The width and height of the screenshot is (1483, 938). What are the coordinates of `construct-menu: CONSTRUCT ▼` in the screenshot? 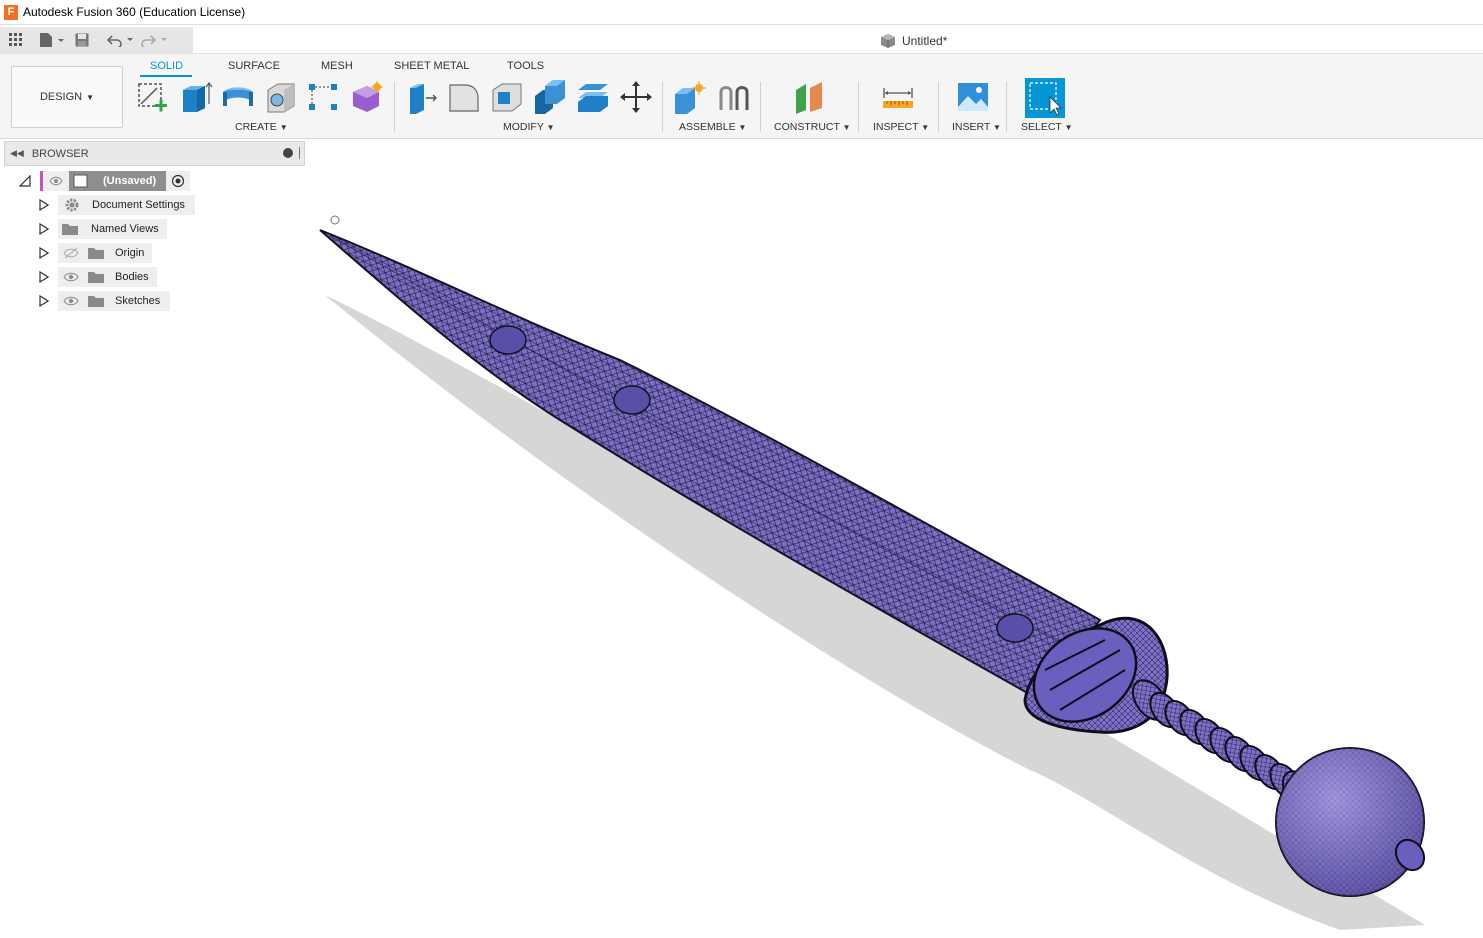 It's located at (812, 127).